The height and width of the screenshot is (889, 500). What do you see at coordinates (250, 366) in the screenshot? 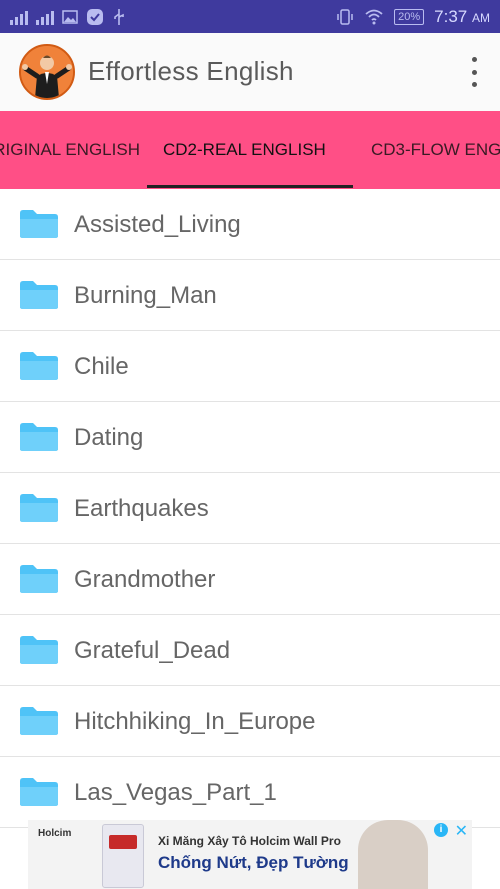
I see `list-item: Chile` at bounding box center [250, 366].